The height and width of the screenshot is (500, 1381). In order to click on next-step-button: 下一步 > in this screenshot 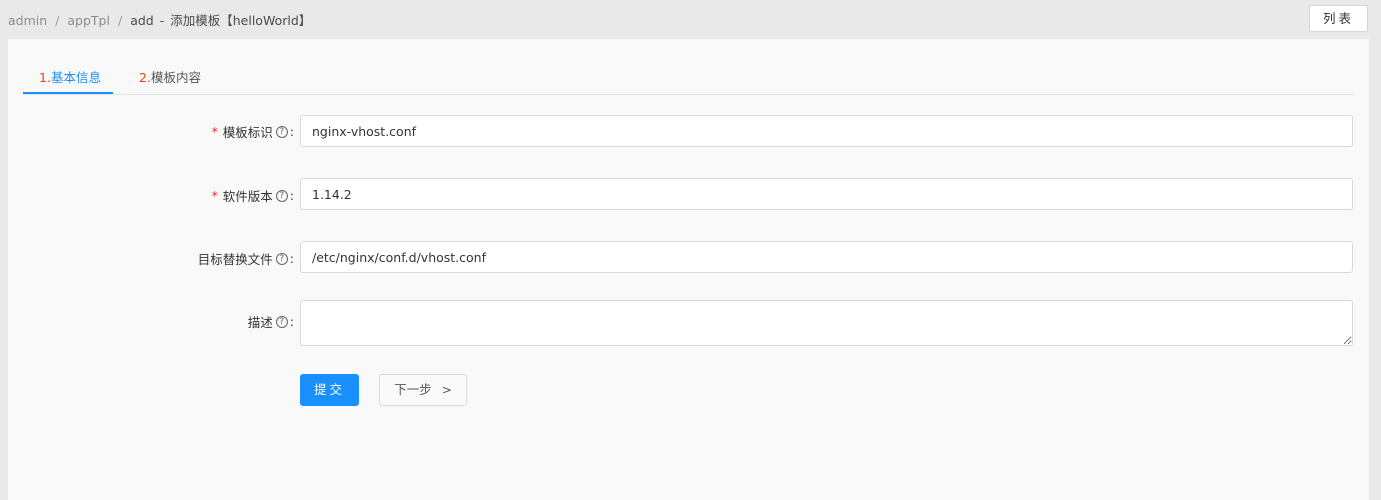, I will do `click(423, 390)`.